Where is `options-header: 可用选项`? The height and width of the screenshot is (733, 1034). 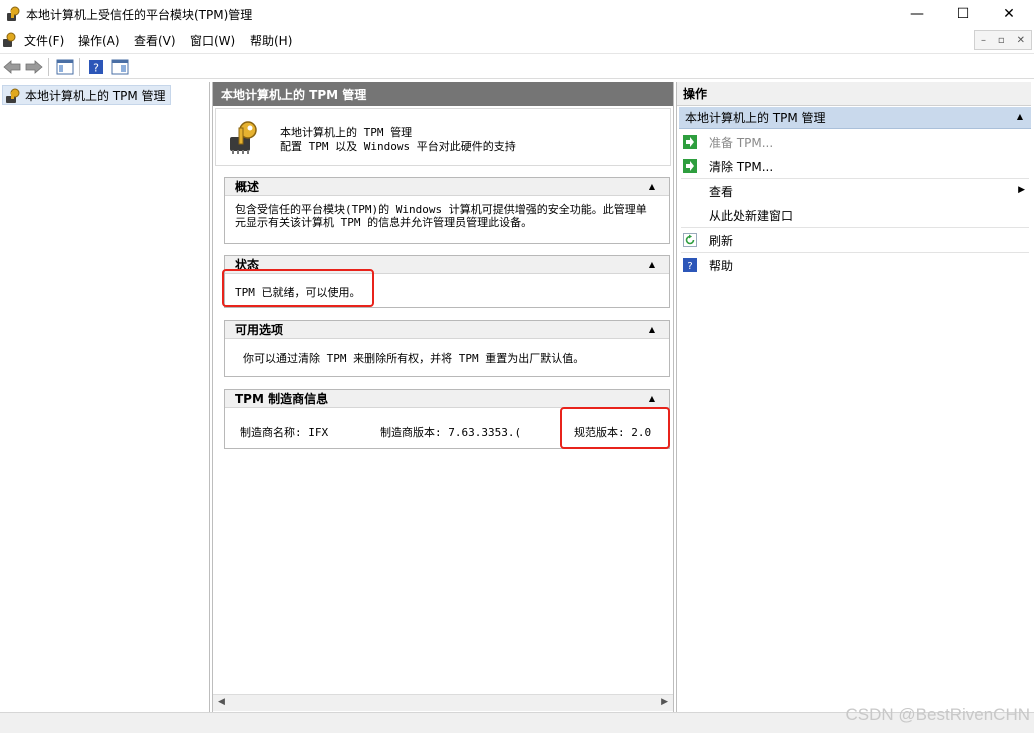 options-header: 可用选项 is located at coordinates (447, 330).